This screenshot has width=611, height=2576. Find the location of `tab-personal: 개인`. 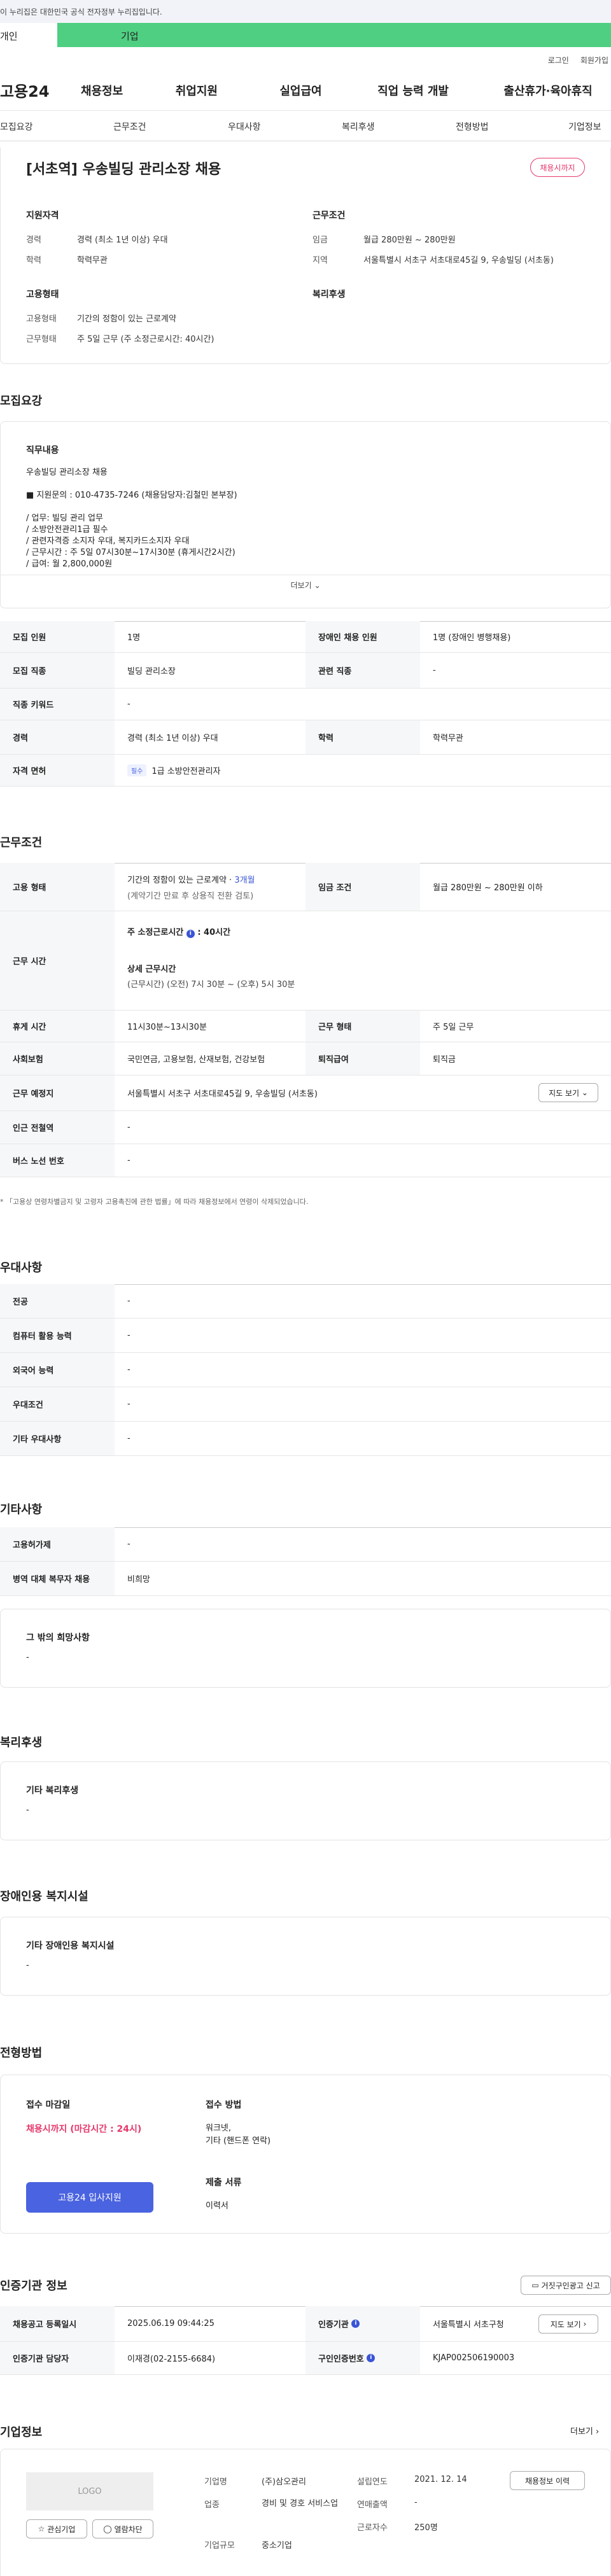

tab-personal: 개인 is located at coordinates (28, 35).